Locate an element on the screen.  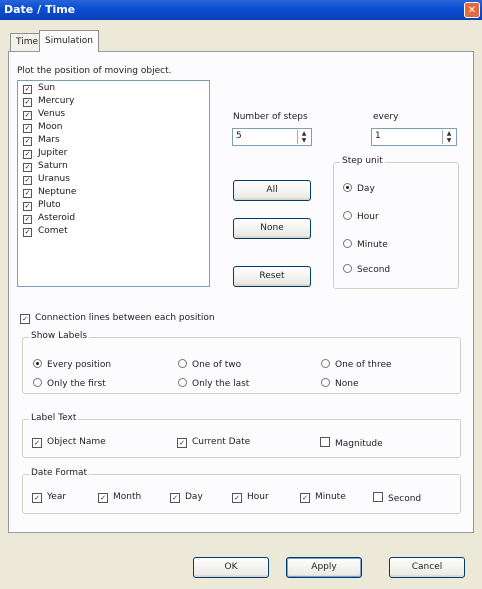
checkbox-month: ✓ Month is located at coordinates (119, 497).